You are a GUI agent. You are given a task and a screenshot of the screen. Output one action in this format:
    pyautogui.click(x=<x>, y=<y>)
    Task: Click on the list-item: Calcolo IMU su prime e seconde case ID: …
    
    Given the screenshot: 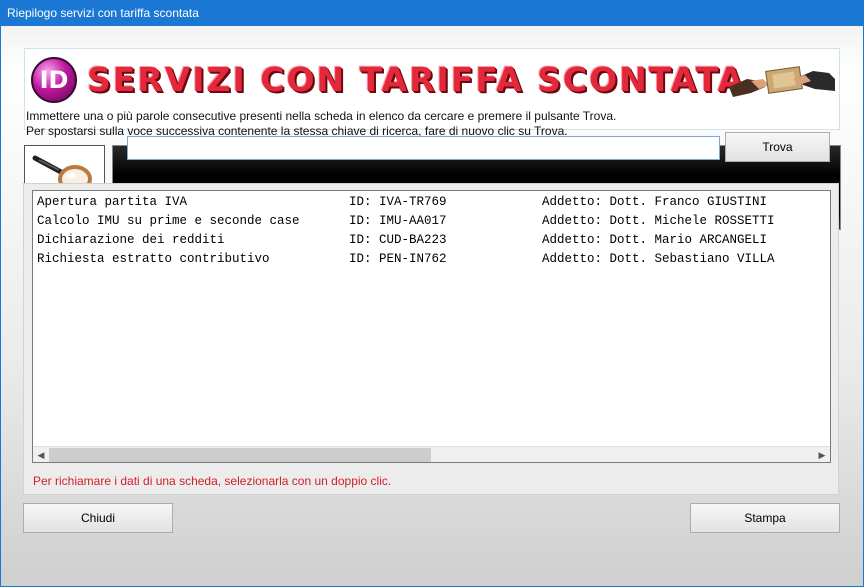 What is the action you would take?
    pyautogui.click(x=427, y=221)
    